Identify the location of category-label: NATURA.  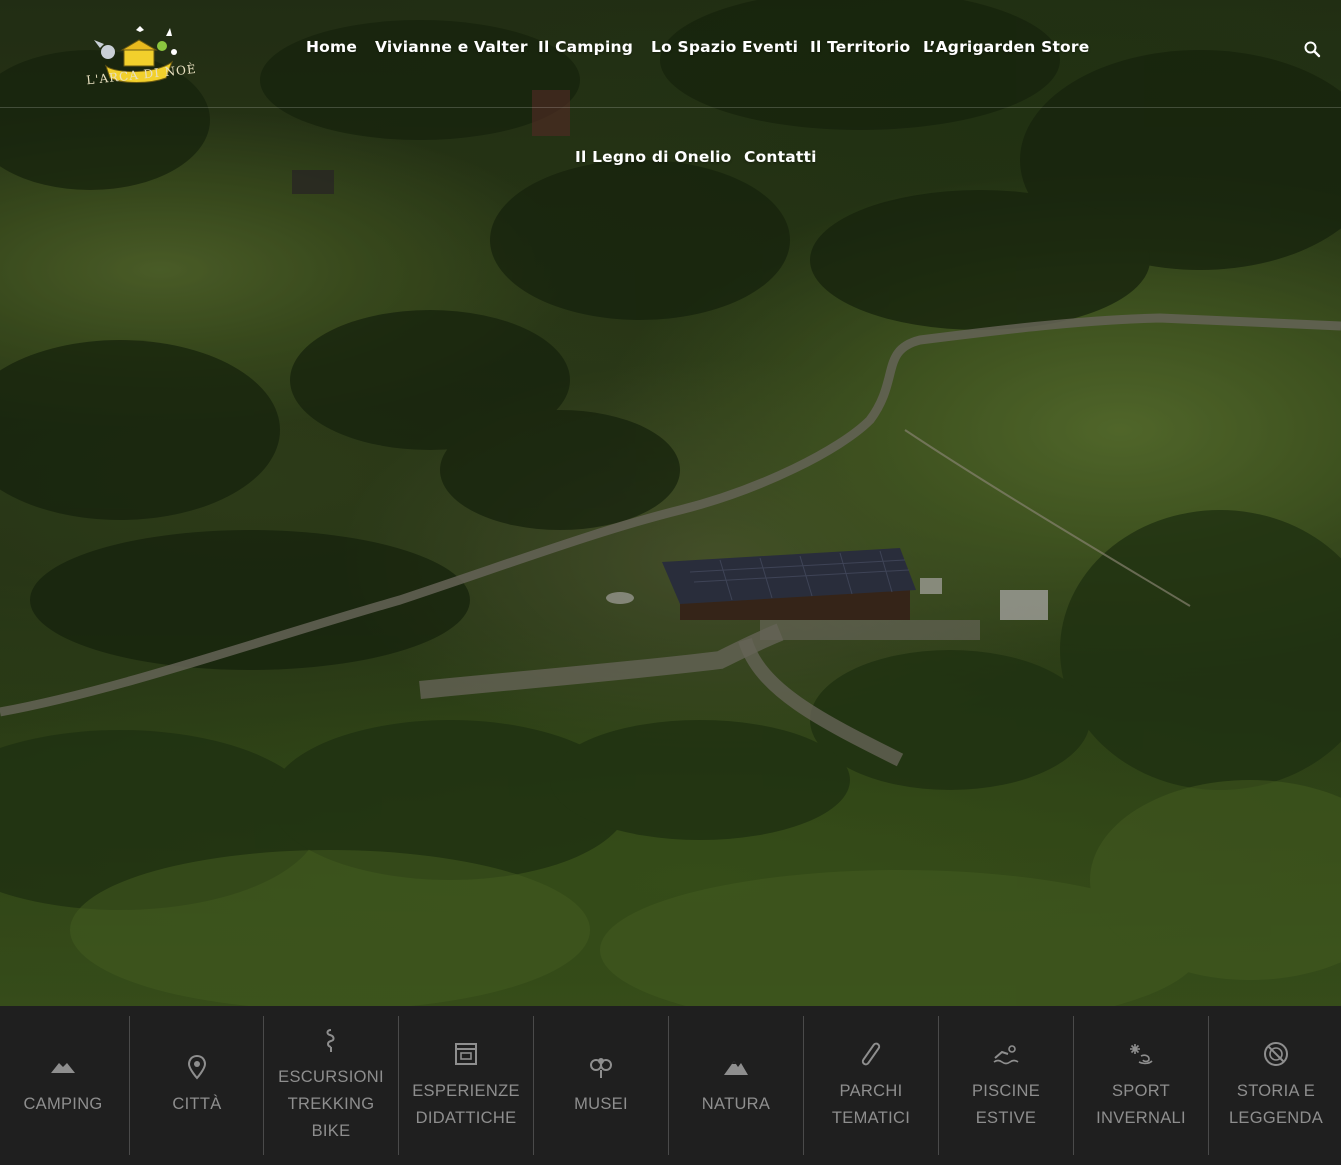
(736, 1104).